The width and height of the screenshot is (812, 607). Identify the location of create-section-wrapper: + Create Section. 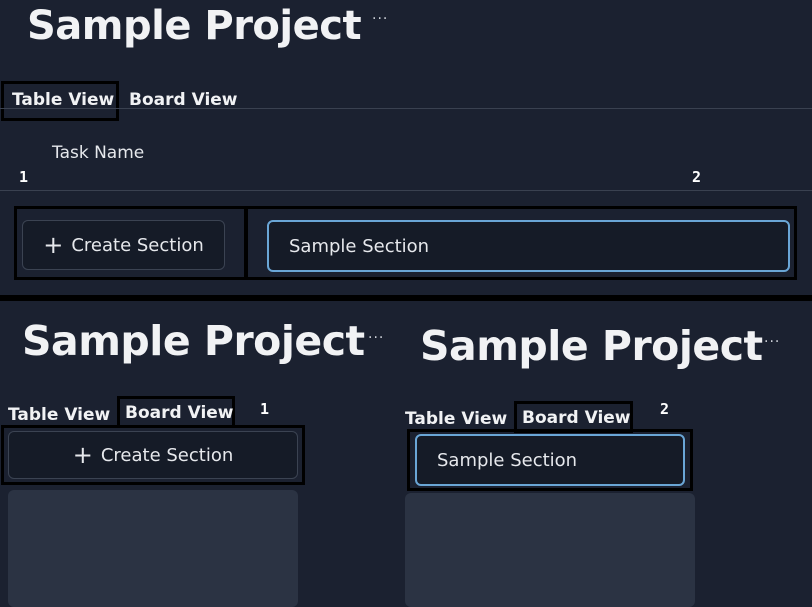
(153, 455).